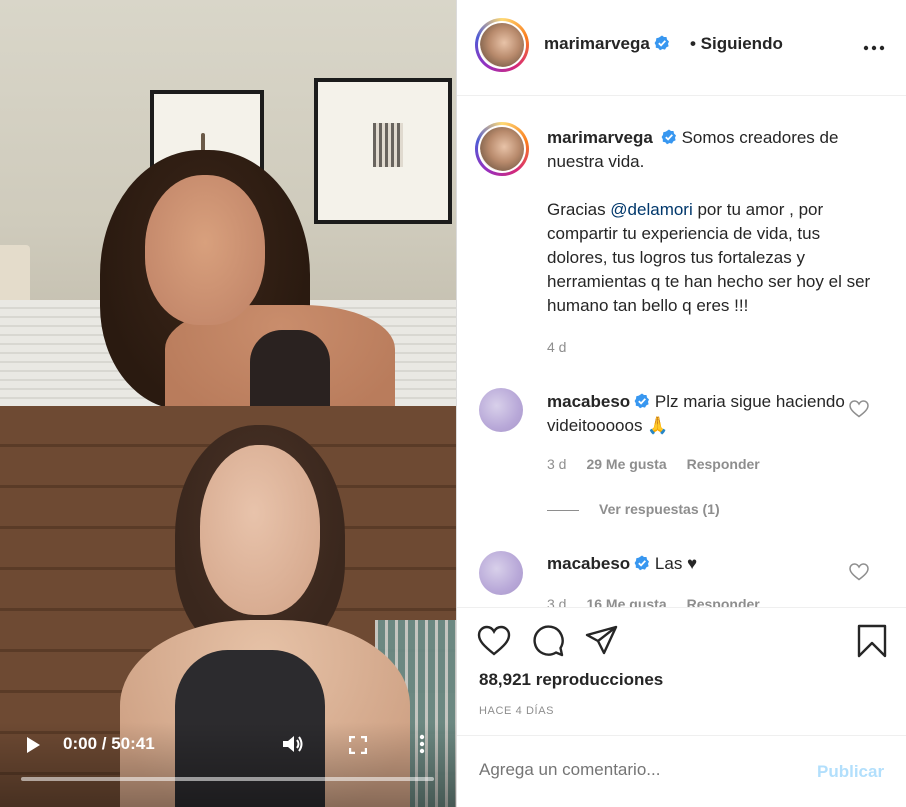 This screenshot has width=906, height=807. I want to click on participant-1-face, so click(205, 250).